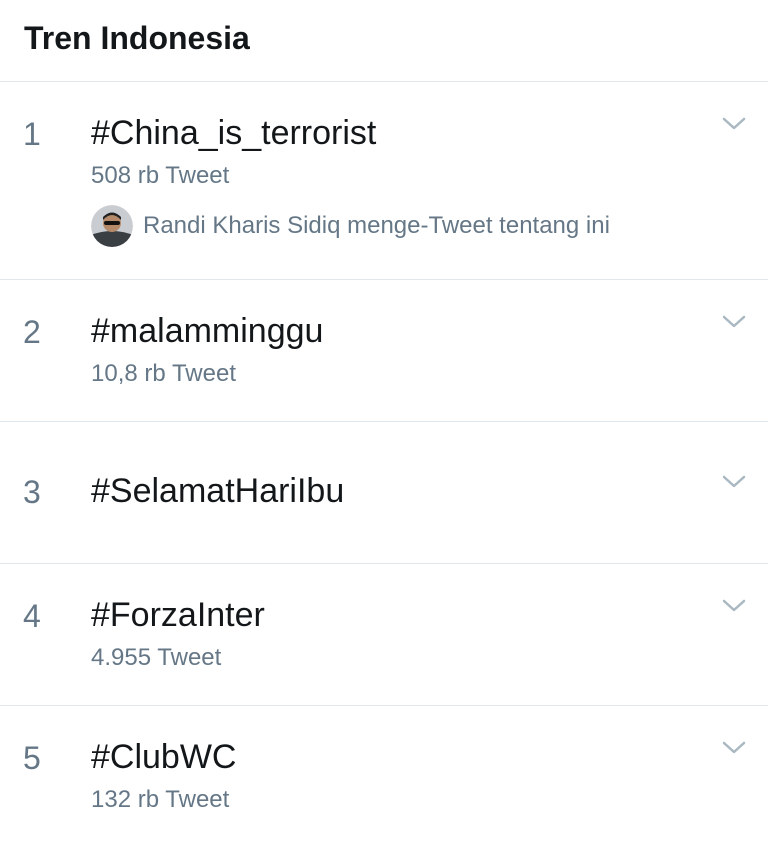 Image resolution: width=768 pixels, height=843 pixels. I want to click on trend-rank: 1, so click(32, 134).